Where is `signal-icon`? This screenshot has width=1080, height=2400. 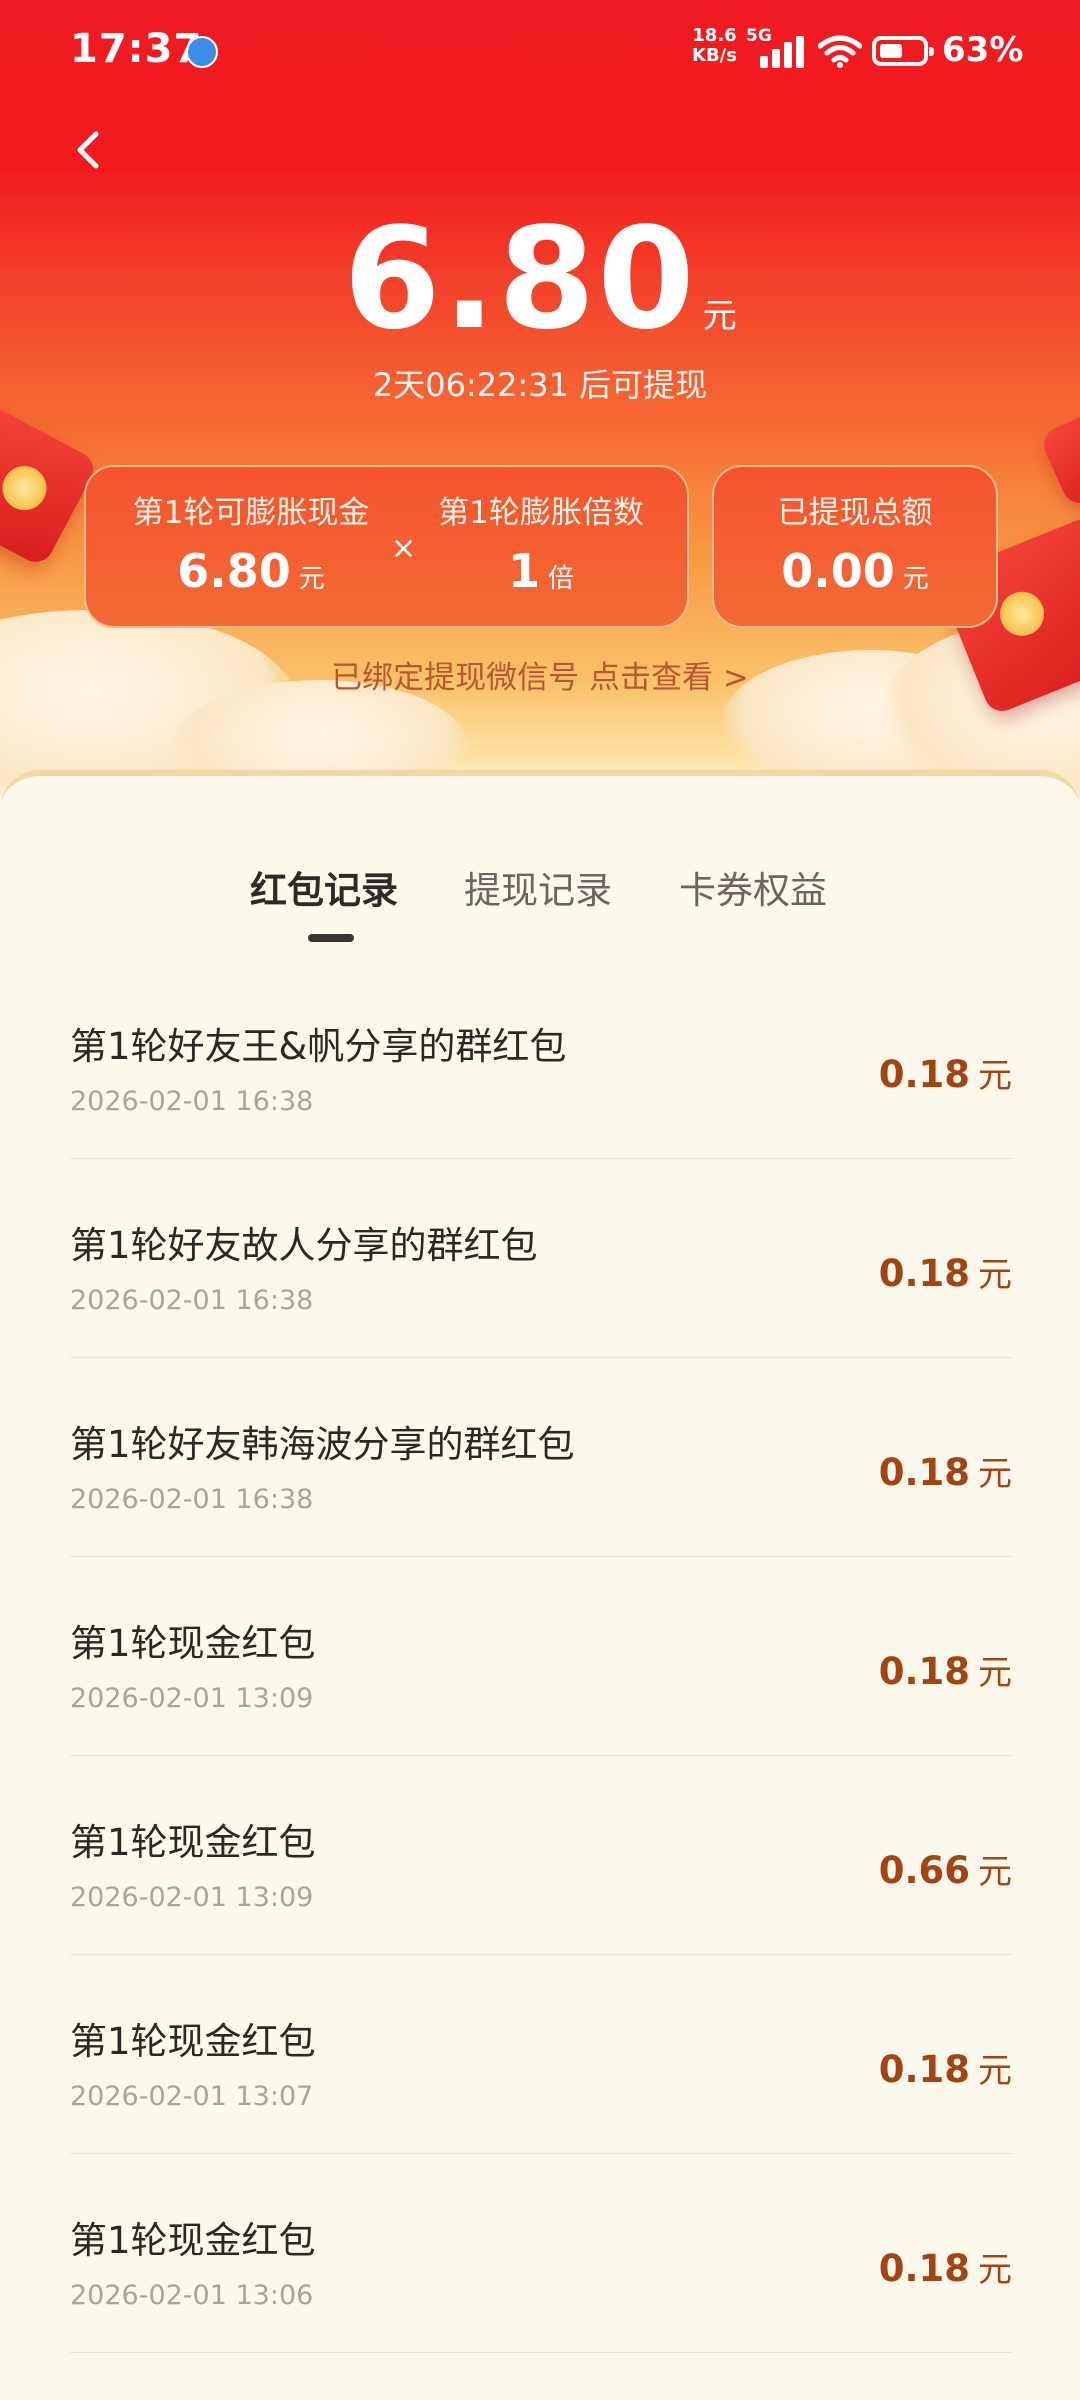 signal-icon is located at coordinates (783, 52).